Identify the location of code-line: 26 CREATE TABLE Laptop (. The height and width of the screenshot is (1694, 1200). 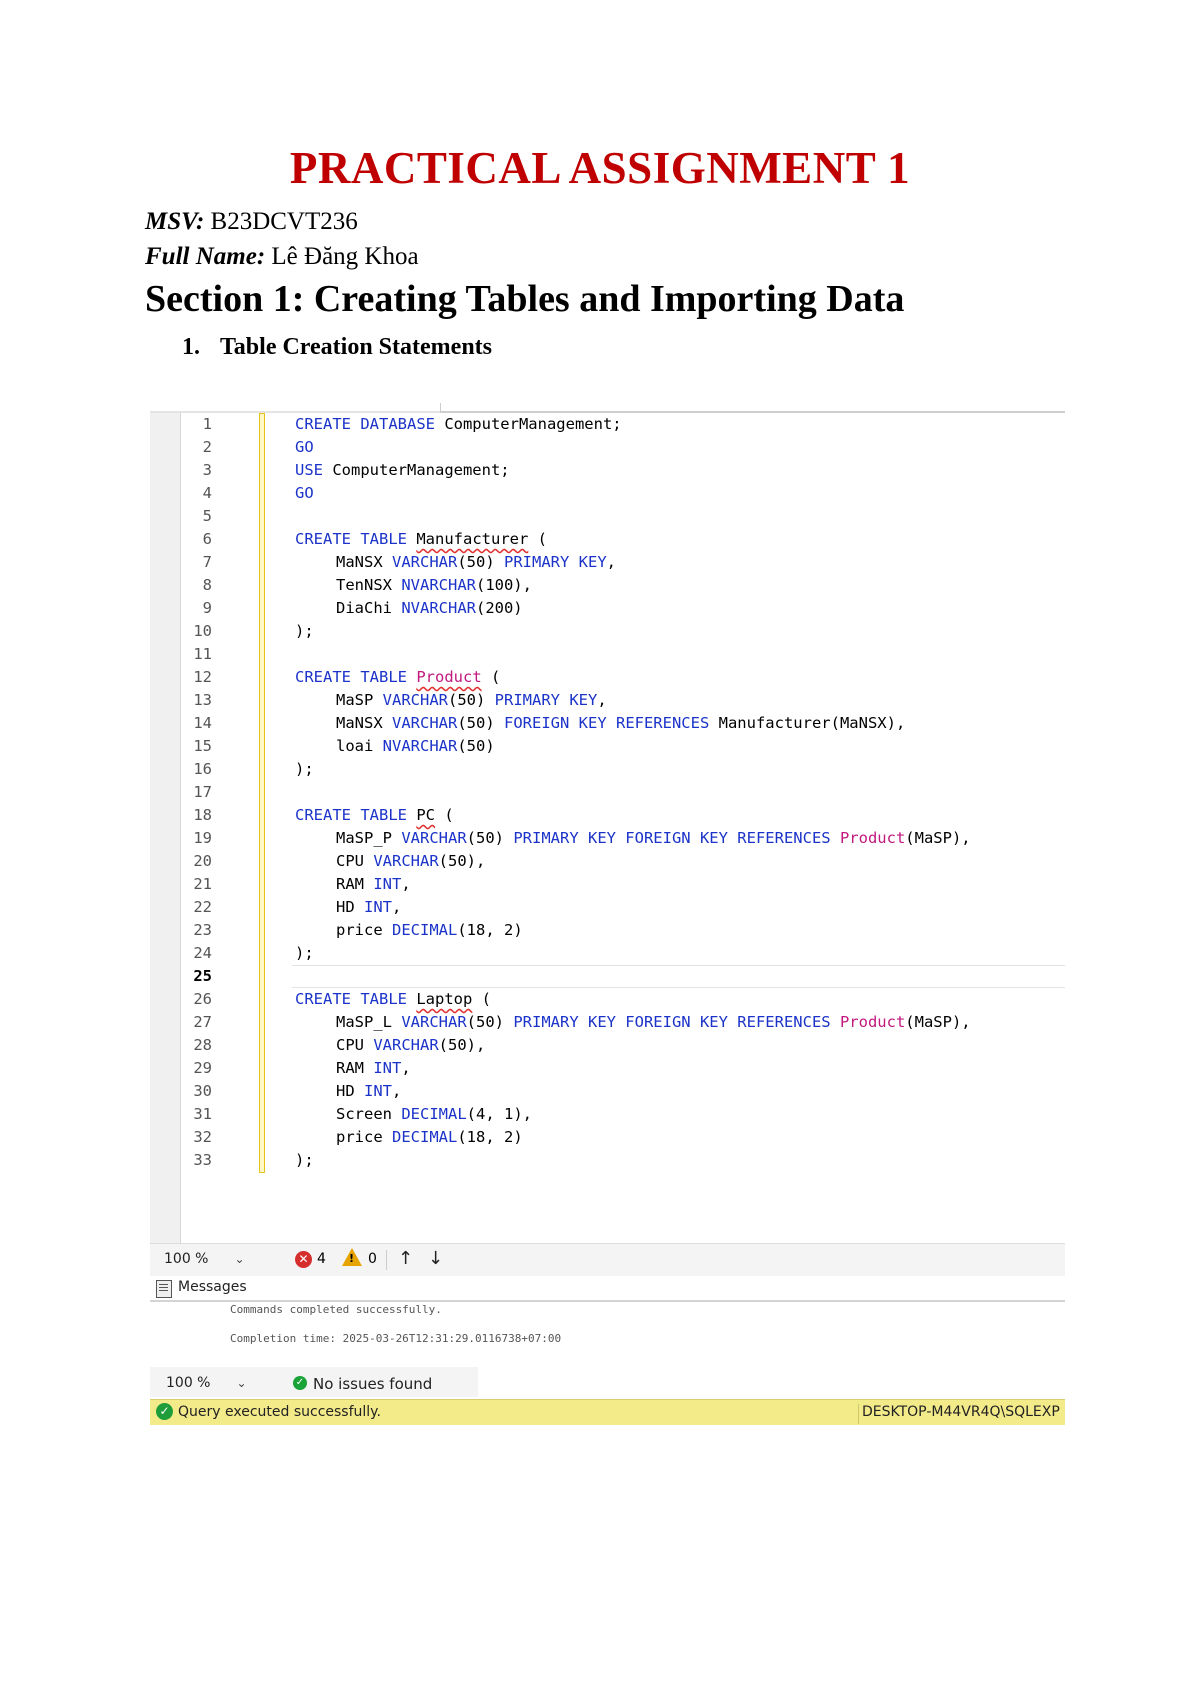
(607, 999).